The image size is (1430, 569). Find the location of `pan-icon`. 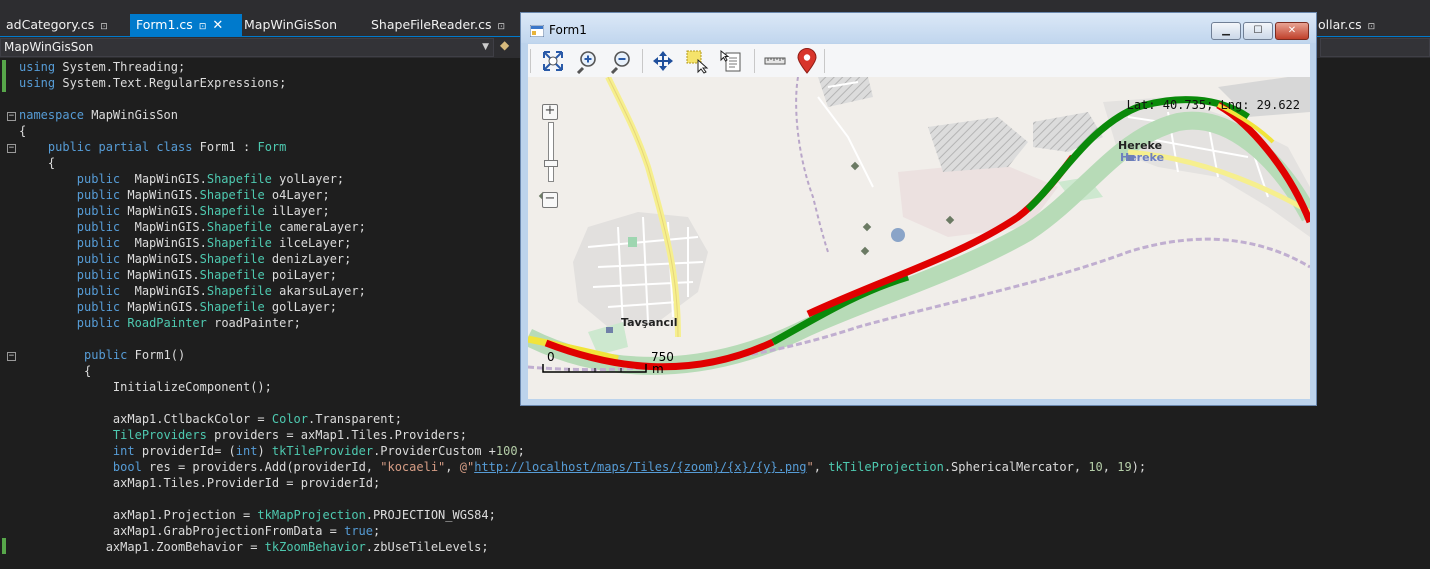

pan-icon is located at coordinates (663, 61).